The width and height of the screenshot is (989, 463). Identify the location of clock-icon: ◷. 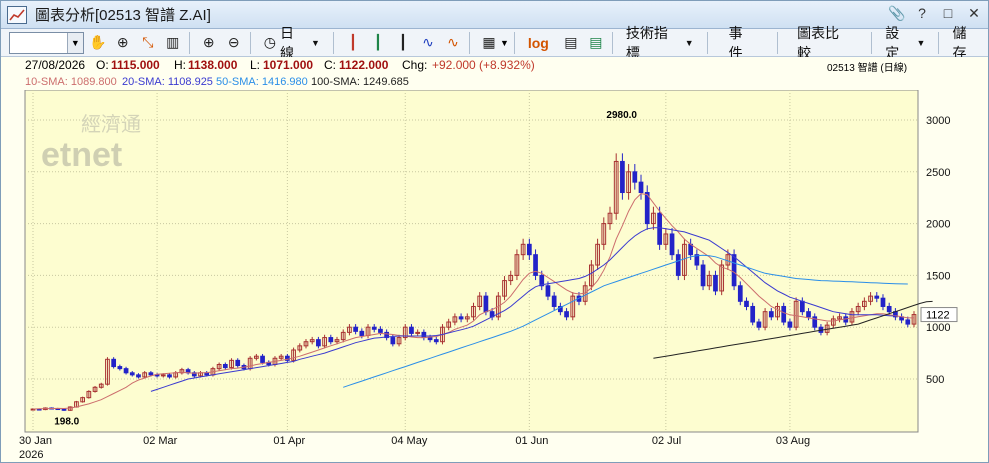
(269, 42).